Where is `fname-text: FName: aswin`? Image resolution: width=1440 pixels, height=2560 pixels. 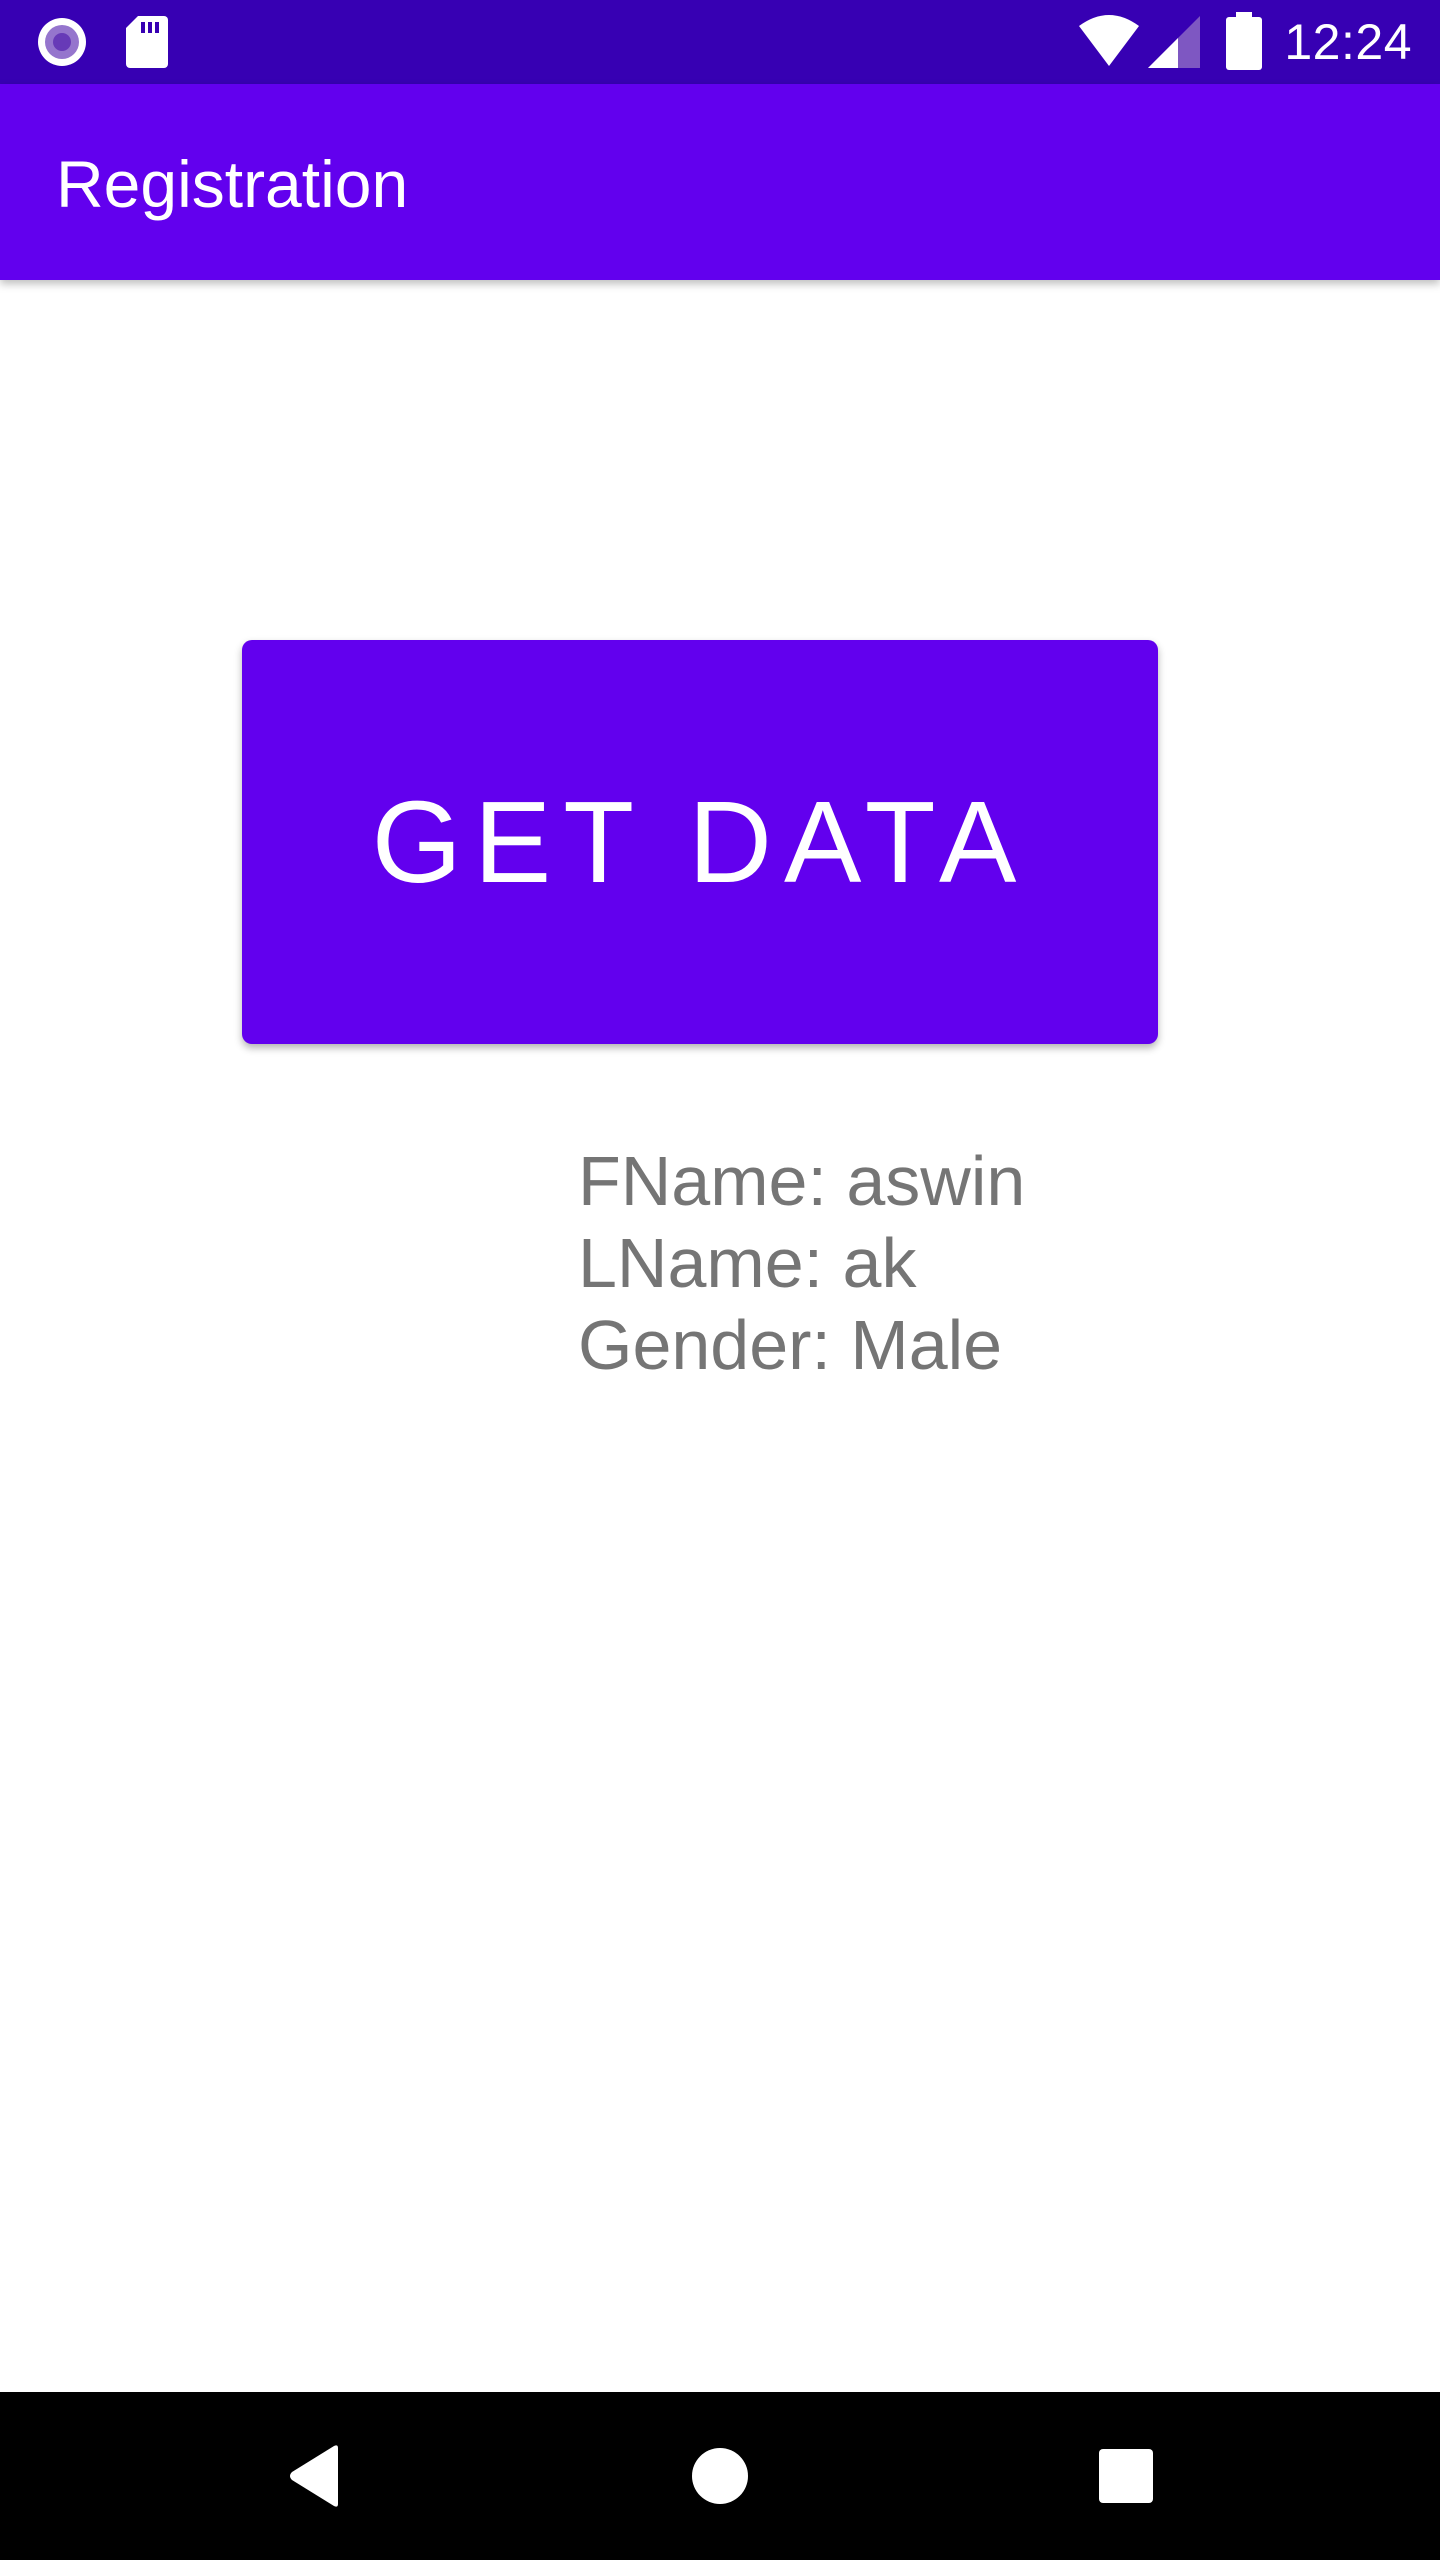
fname-text: FName: aswin is located at coordinates (802, 1181).